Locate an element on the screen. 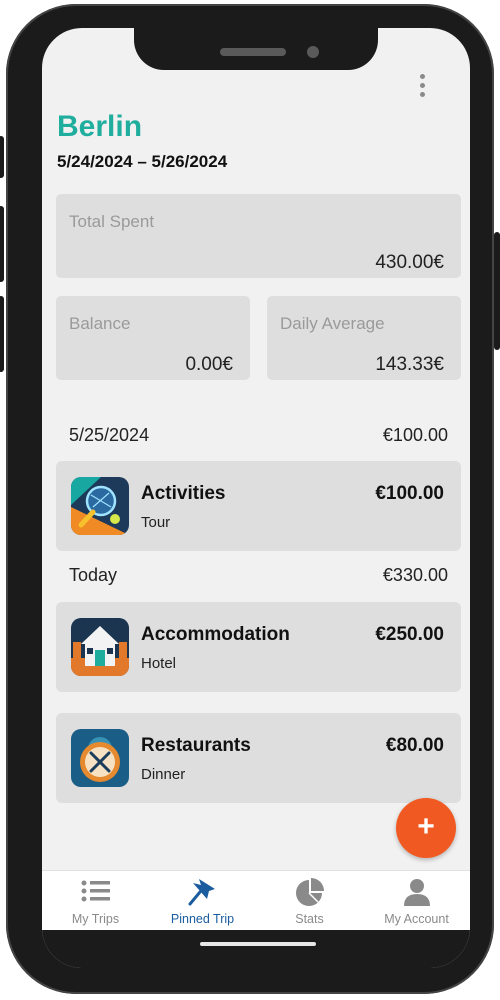 This screenshot has width=500, height=1000. expense-description: Hotel is located at coordinates (159, 663).